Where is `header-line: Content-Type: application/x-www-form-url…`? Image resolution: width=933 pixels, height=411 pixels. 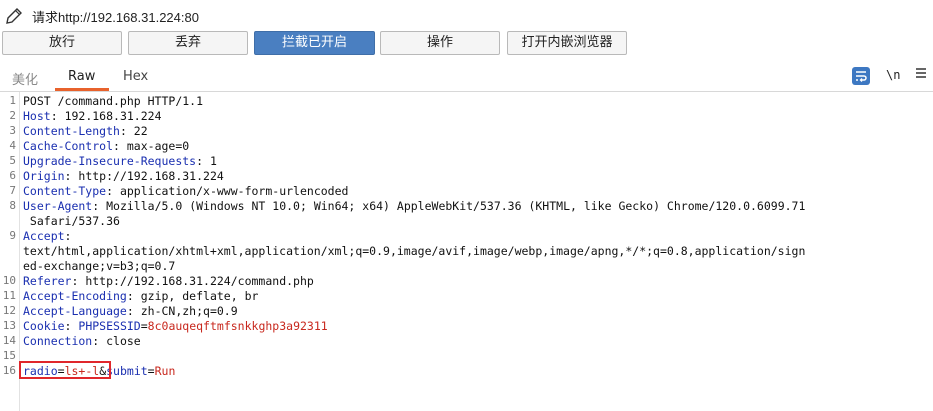 header-line: Content-Type: application/x-www-form-url… is located at coordinates (186, 191).